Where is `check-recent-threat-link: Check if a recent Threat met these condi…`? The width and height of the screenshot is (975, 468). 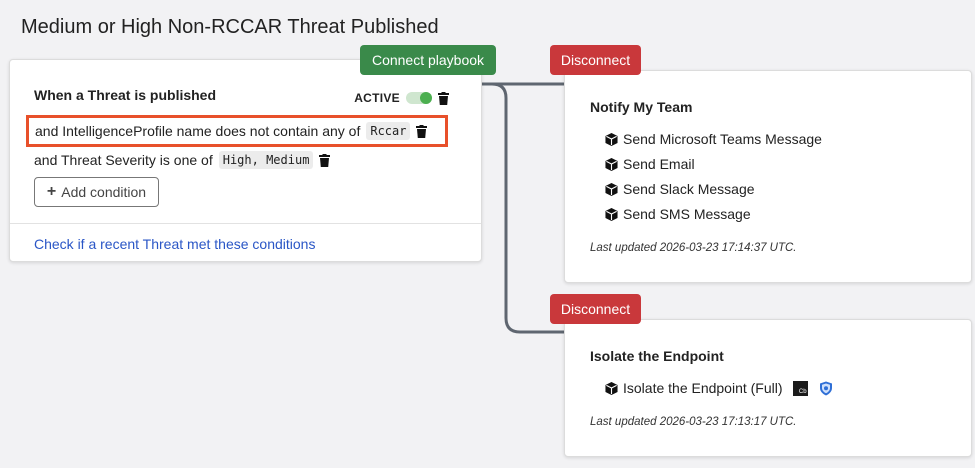 check-recent-threat-link: Check if a recent Threat met these condi… is located at coordinates (174, 244).